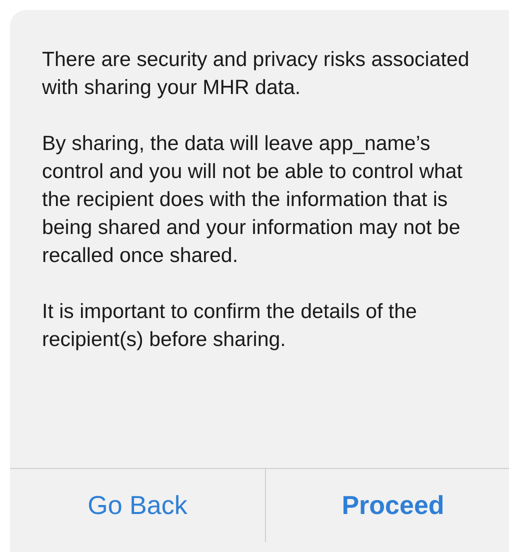 The height and width of the screenshot is (552, 509). What do you see at coordinates (393, 505) in the screenshot?
I see `proceed-button: Proceed` at bounding box center [393, 505].